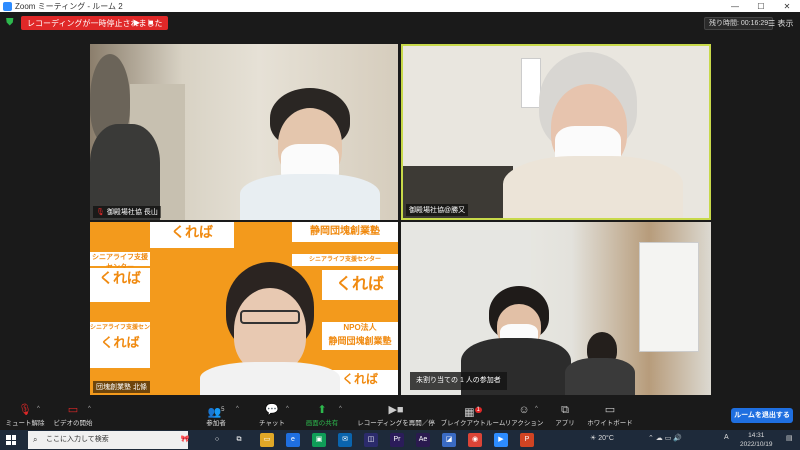 The height and width of the screenshot is (450, 800). What do you see at coordinates (345, 232) in the screenshot?
I see `banner-org-top: 静岡団塊創業塾` at bounding box center [345, 232].